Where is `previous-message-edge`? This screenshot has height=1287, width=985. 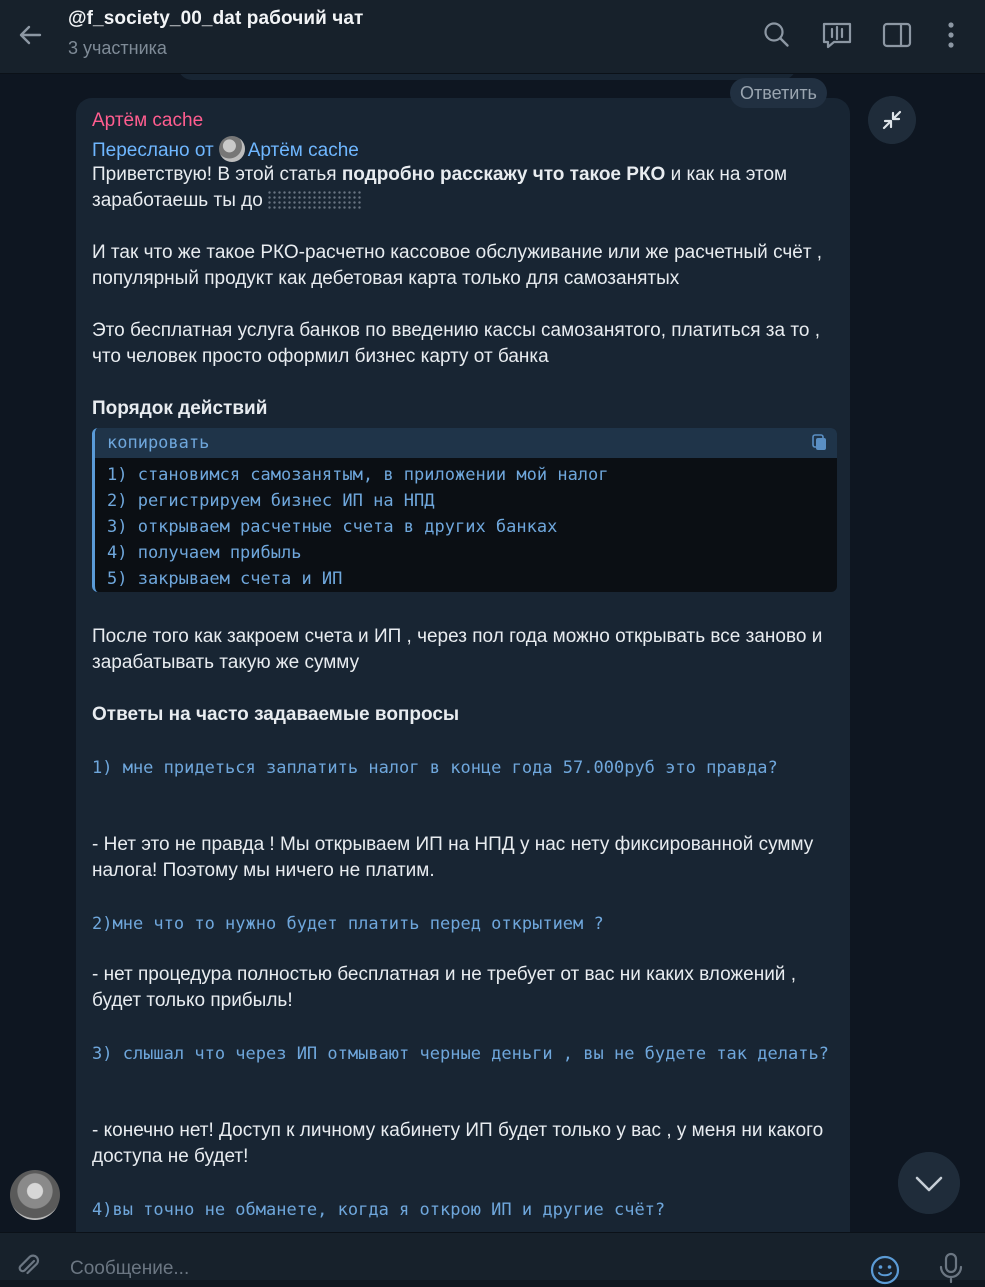 previous-message-edge is located at coordinates (487, 77).